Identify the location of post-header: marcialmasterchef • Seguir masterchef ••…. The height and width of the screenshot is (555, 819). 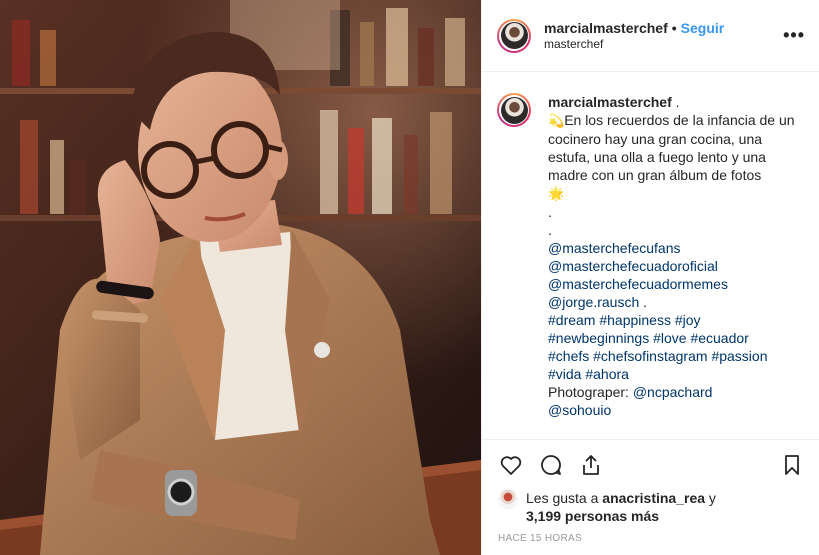
(650, 36).